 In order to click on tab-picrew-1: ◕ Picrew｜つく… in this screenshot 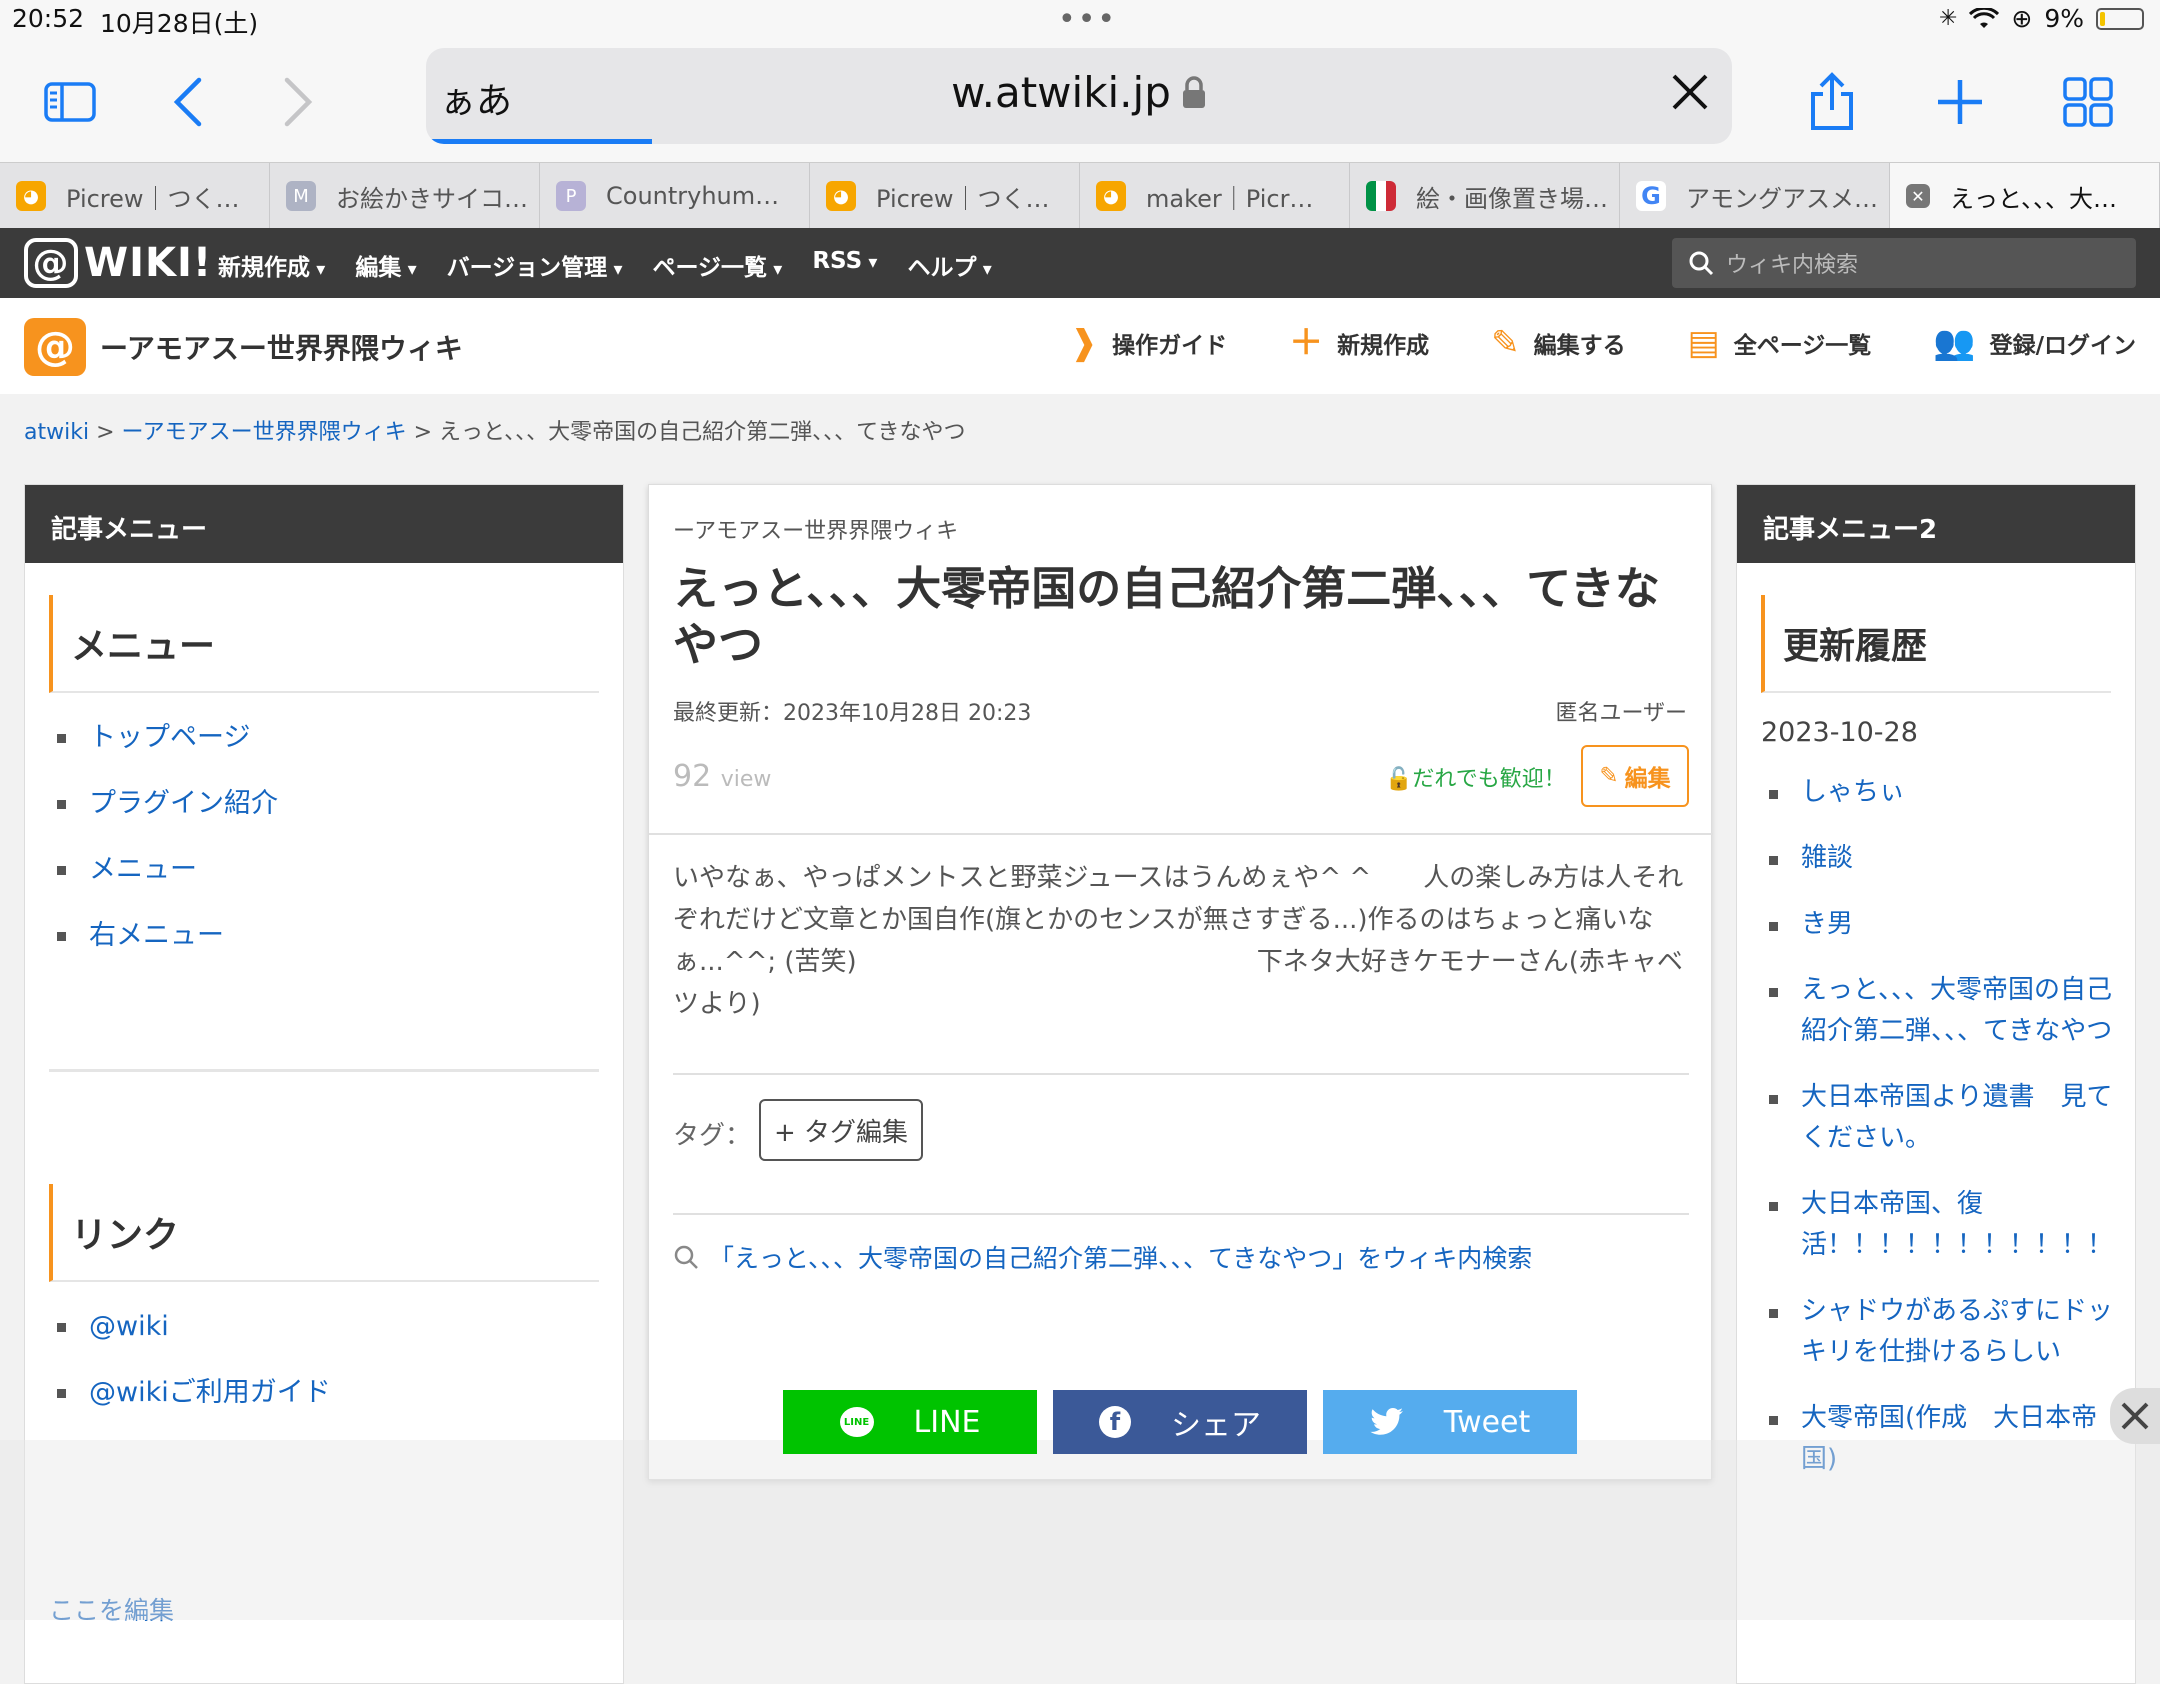, I will do `click(135, 196)`.